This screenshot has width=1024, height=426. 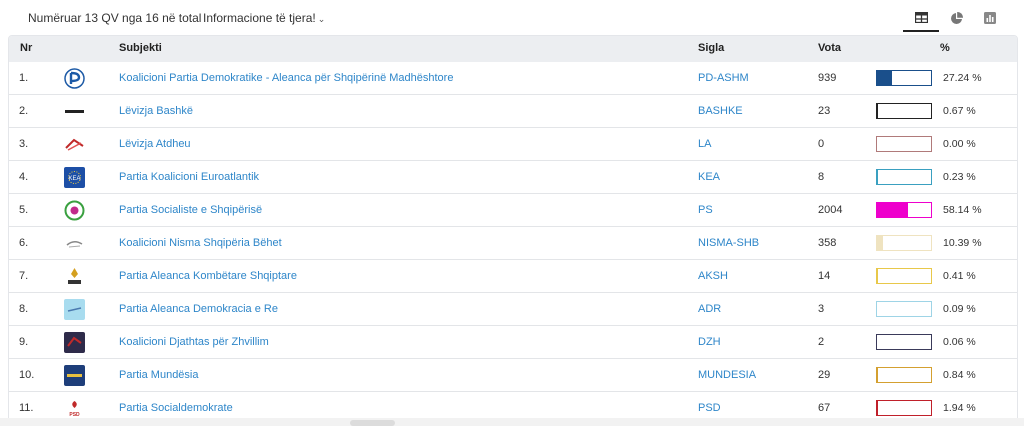 What do you see at coordinates (830, 48) in the screenshot?
I see `header-votes: Vota` at bounding box center [830, 48].